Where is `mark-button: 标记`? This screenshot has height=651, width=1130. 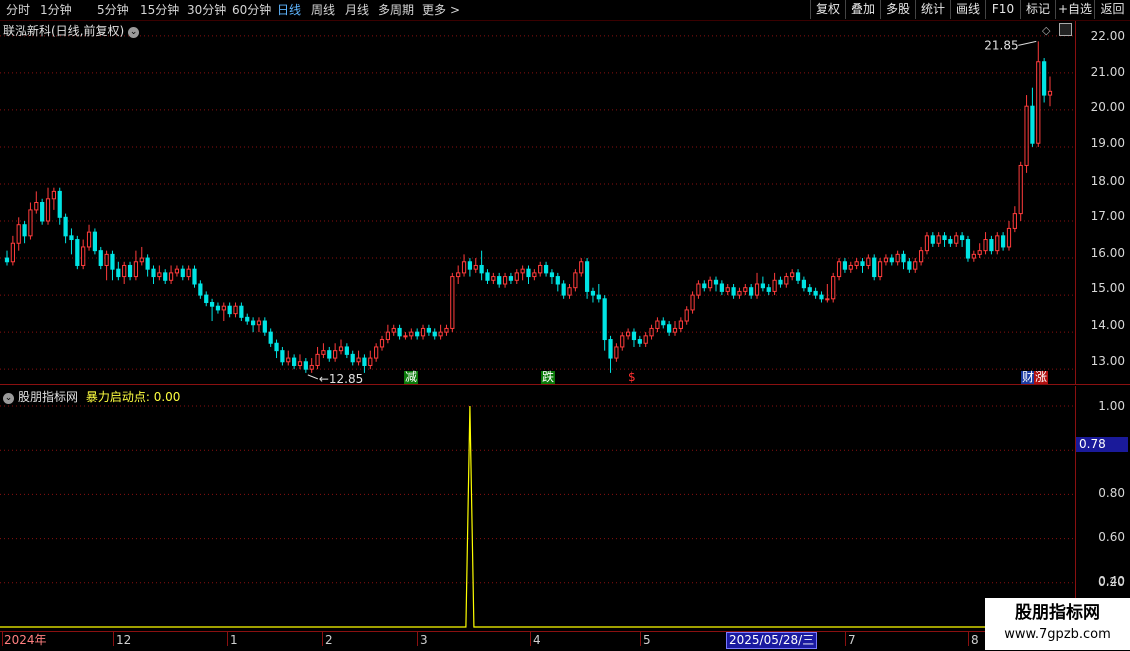
mark-button: 标记 is located at coordinates (1037, 9).